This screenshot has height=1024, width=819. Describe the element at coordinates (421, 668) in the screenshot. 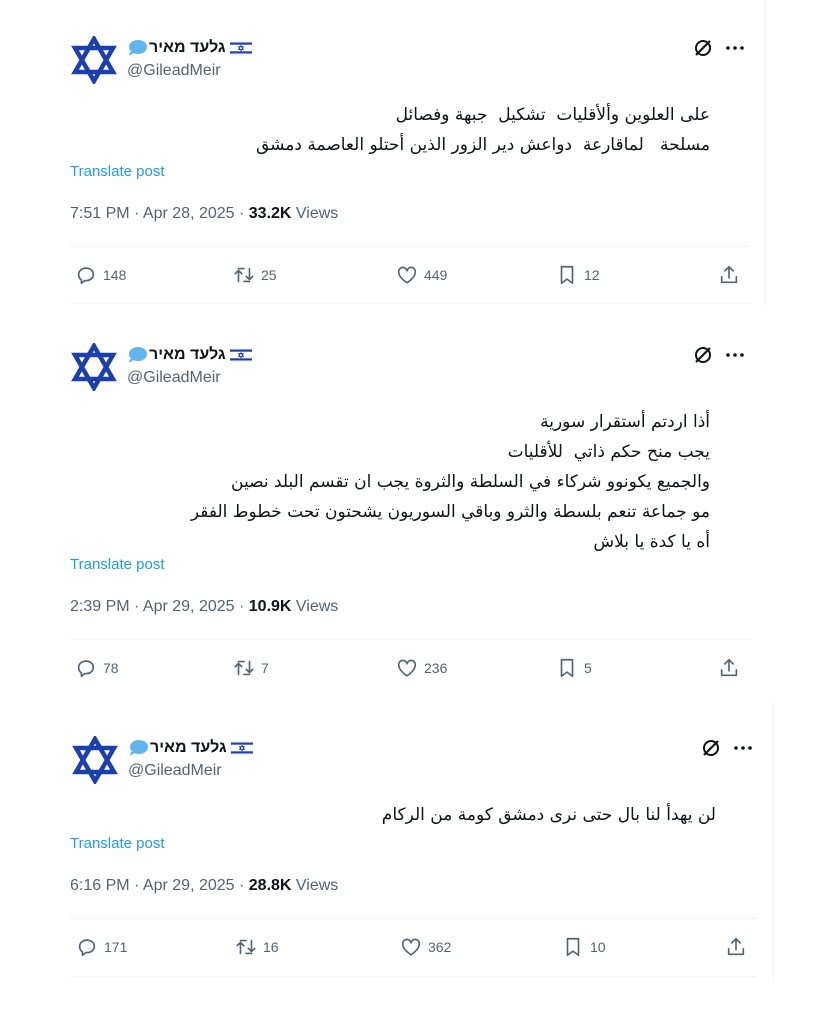

I see `like-button: 236` at that location.